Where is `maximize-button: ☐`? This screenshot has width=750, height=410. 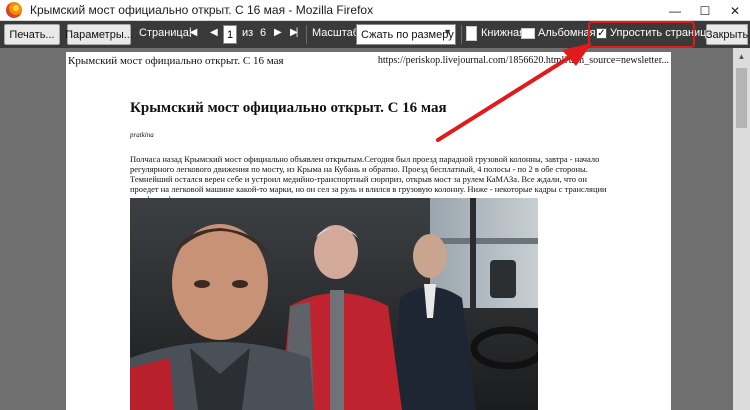 maximize-button: ☐ is located at coordinates (705, 10).